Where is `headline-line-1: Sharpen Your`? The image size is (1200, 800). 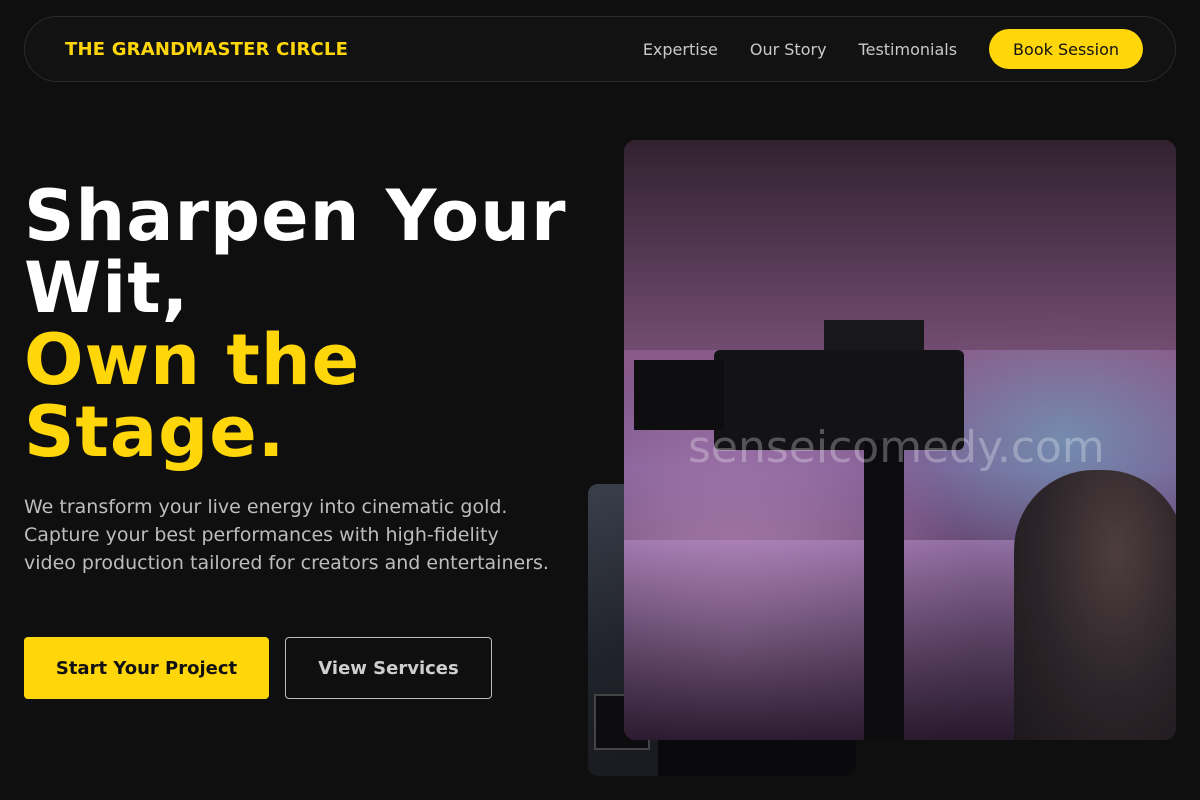 headline-line-1: Sharpen Your is located at coordinates (295, 216).